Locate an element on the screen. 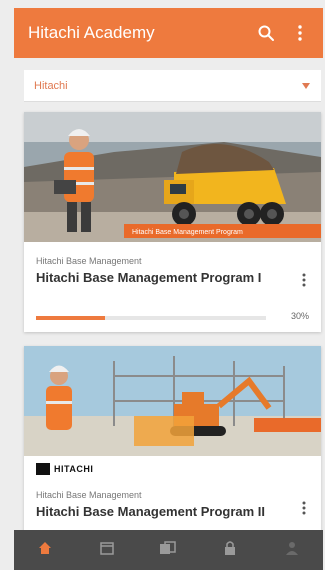  app-title: Hitachi Academy is located at coordinates (91, 32).